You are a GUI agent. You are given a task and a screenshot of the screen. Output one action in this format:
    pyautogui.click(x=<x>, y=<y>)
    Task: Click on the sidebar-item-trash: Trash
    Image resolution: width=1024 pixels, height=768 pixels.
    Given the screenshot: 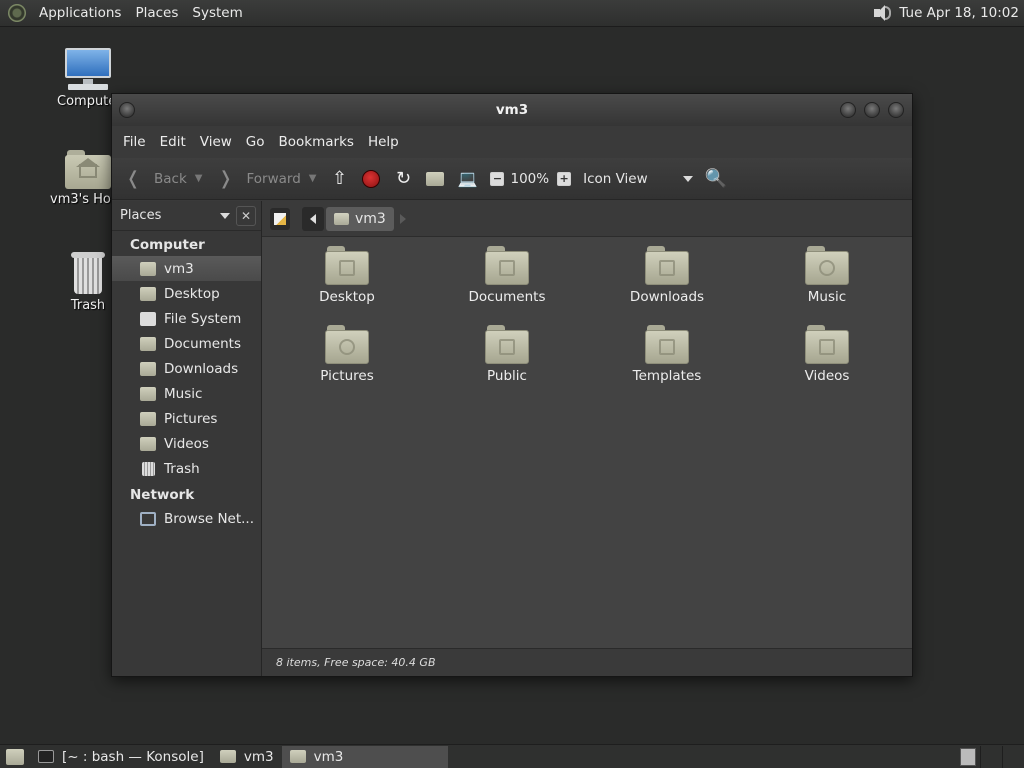 What is the action you would take?
    pyautogui.click(x=186, y=468)
    